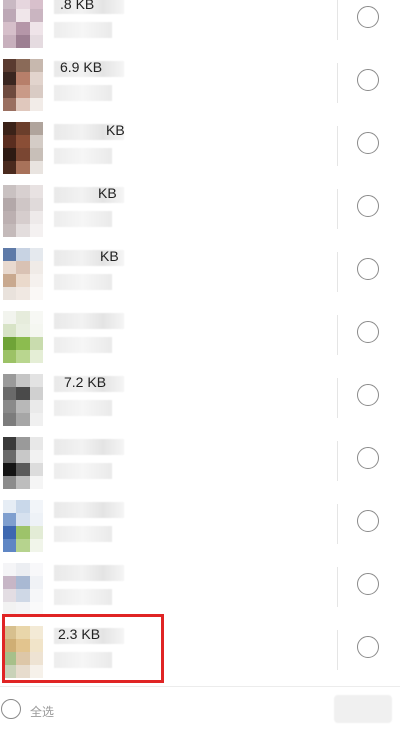 Image resolution: width=400 pixels, height=730 pixels. What do you see at coordinates (11, 709) in the screenshot?
I see `select-all-radio` at bounding box center [11, 709].